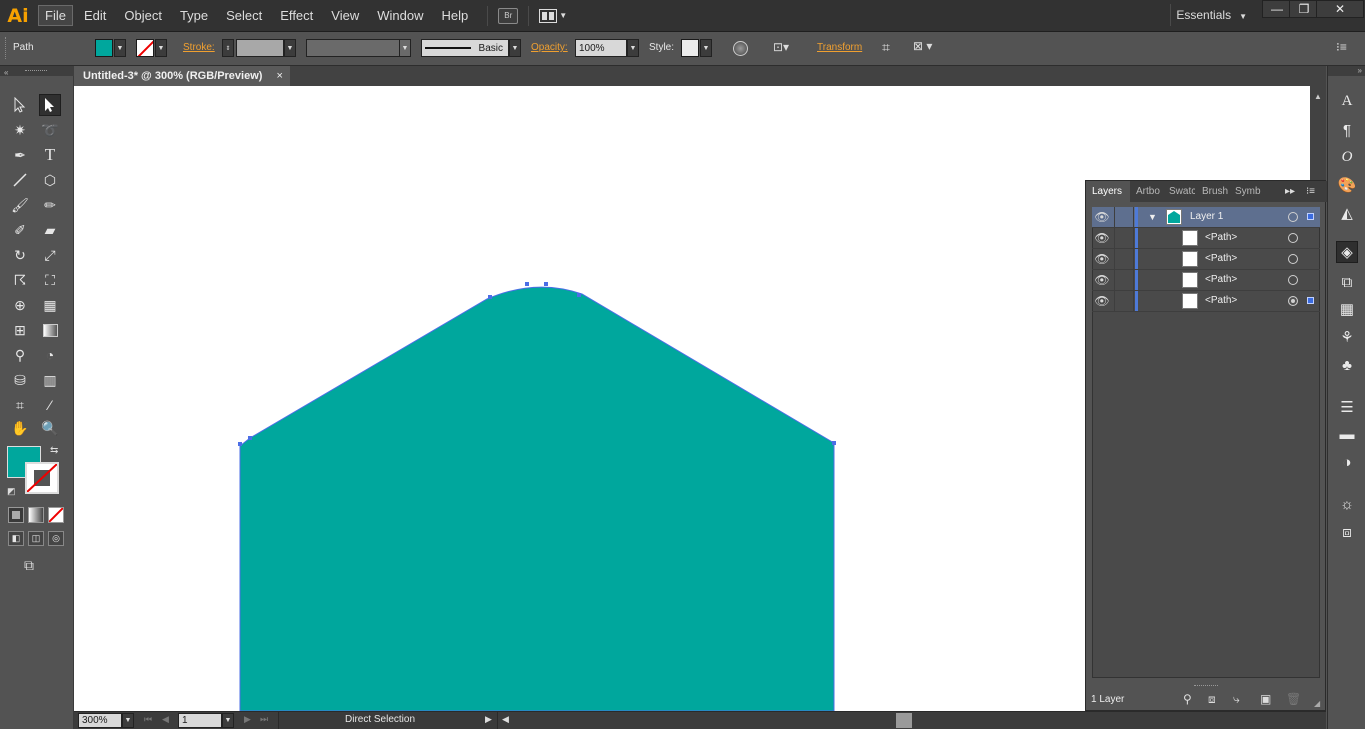  What do you see at coordinates (405, 48) in the screenshot?
I see `variable-width-dropdown: ▼` at bounding box center [405, 48].